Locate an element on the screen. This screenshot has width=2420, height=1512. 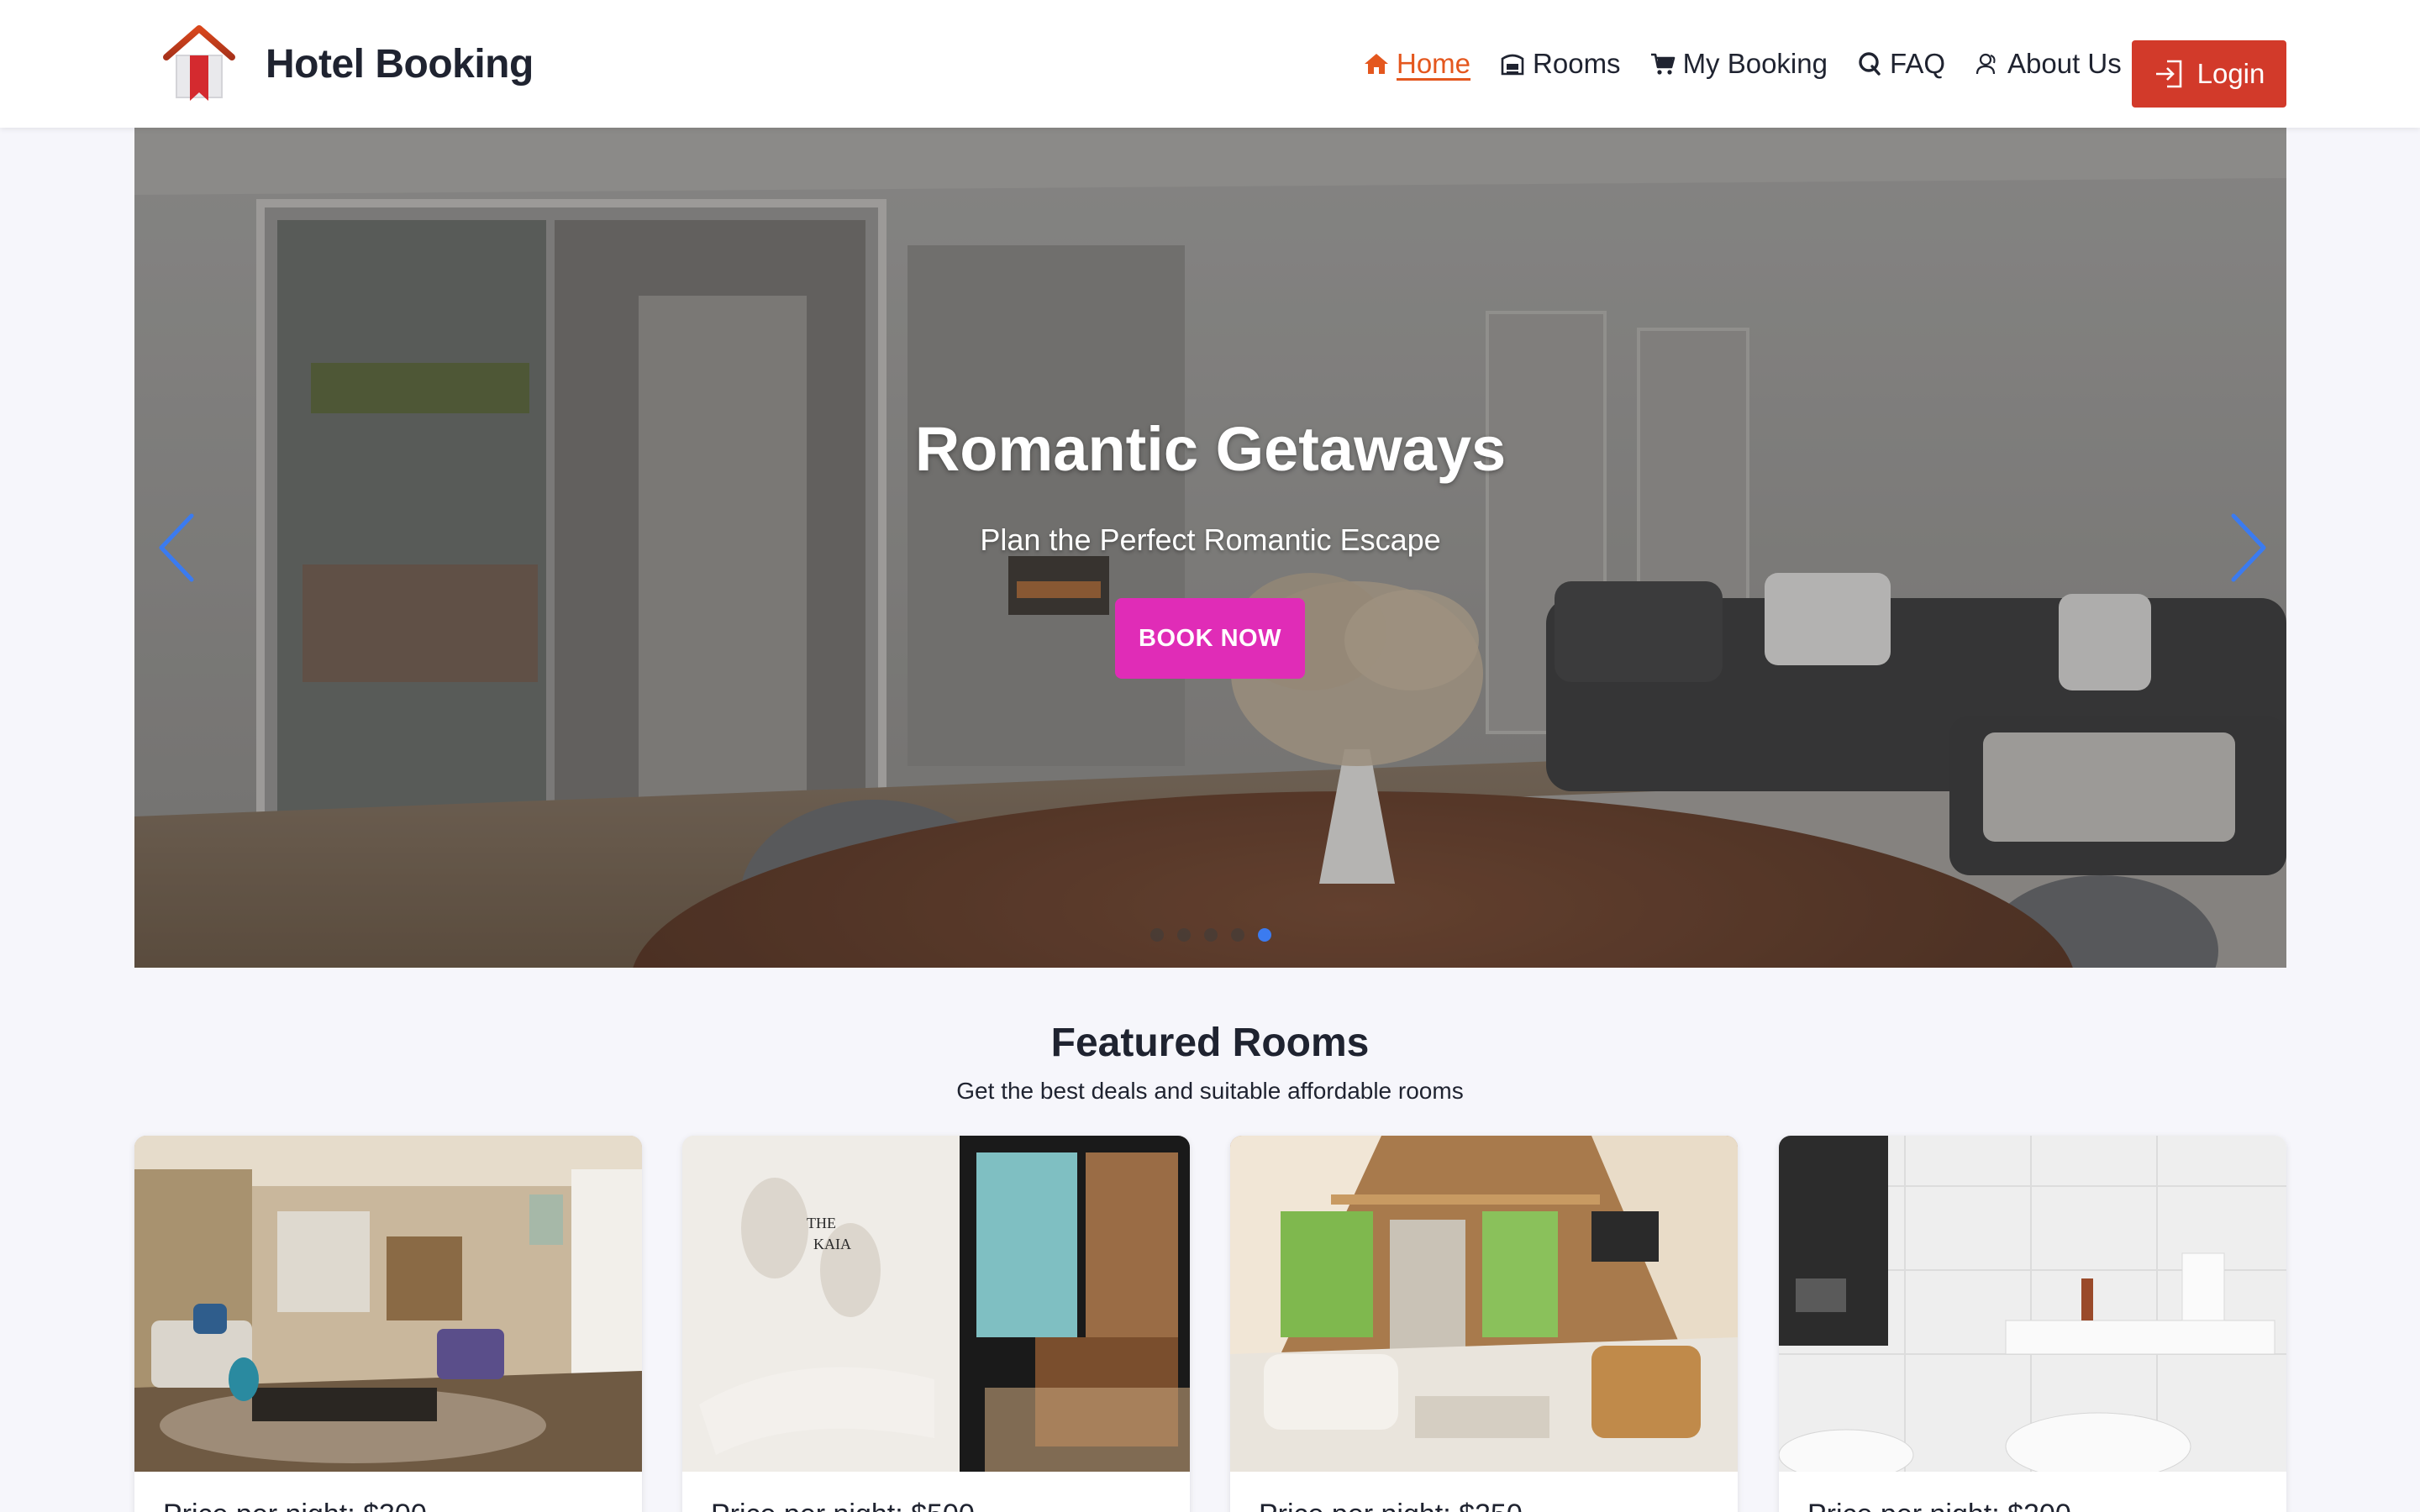
nav-label-my-booking: My Booking is located at coordinates (1755, 63).